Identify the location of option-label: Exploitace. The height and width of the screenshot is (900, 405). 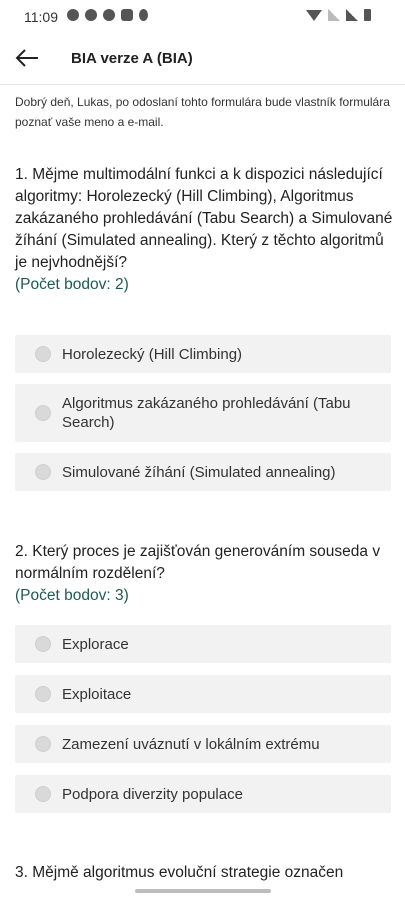
(97, 694).